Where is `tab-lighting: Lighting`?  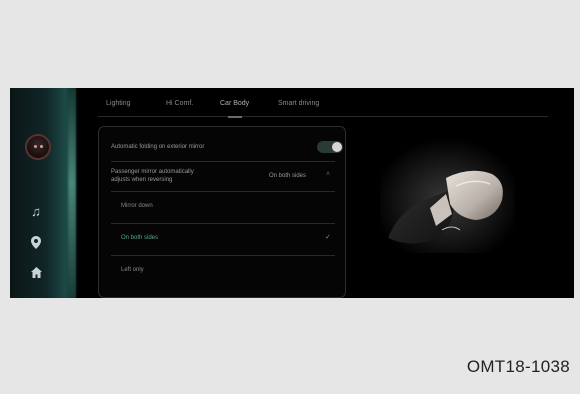
tab-lighting: Lighting is located at coordinates (118, 103).